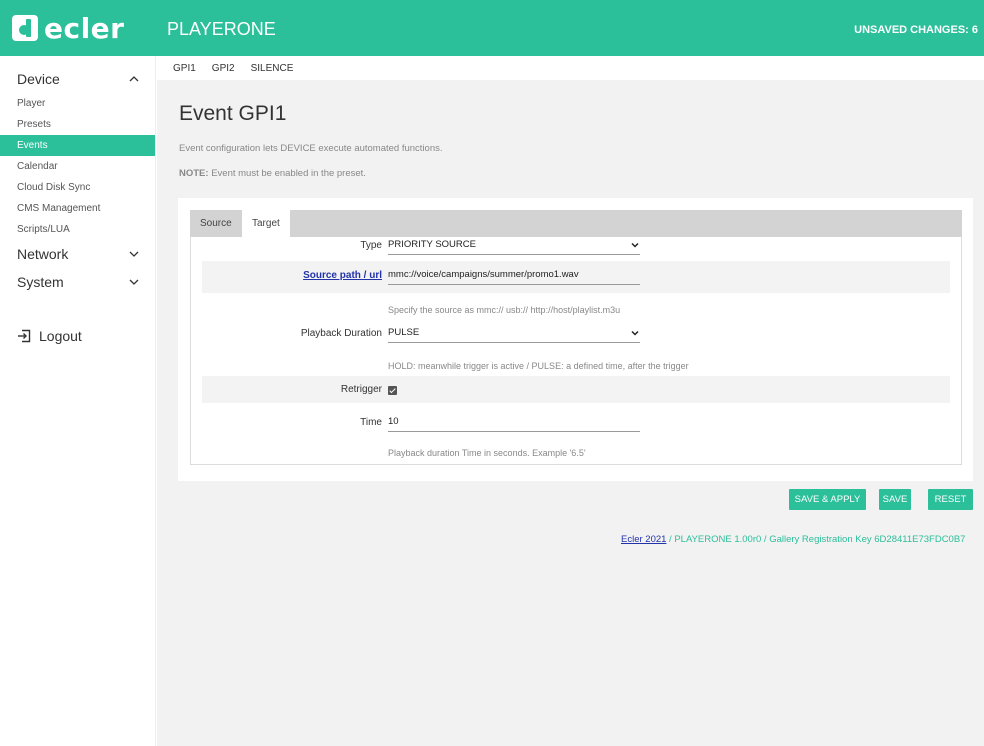 The width and height of the screenshot is (984, 746). What do you see at coordinates (570, 68) in the screenshot?
I see `event-subtabs: GPI1 GPI2 SILENCE` at bounding box center [570, 68].